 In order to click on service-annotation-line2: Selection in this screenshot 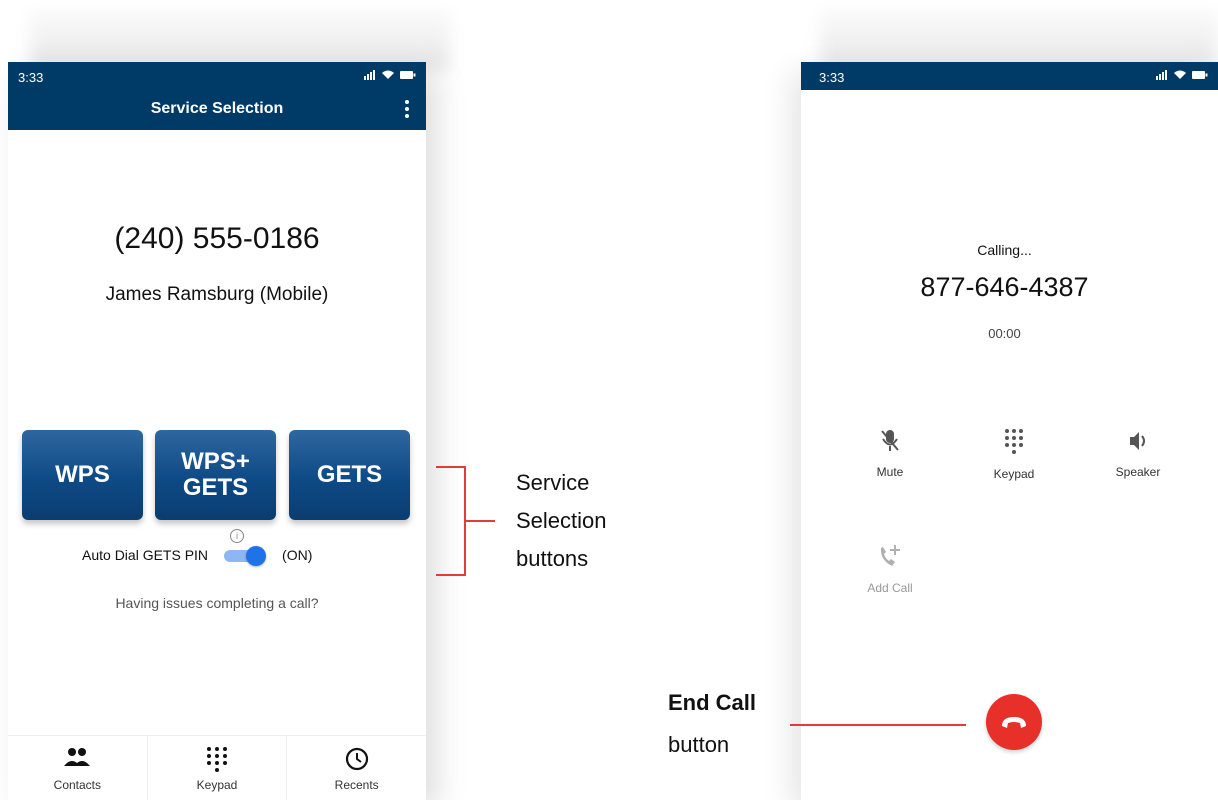, I will do `click(561, 520)`.